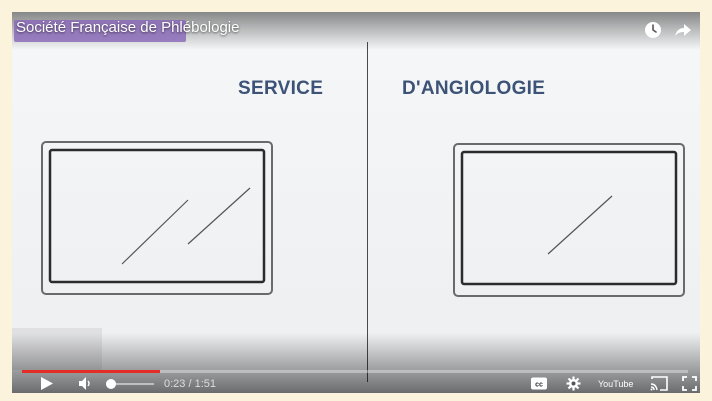 The height and width of the screenshot is (401, 712). Describe the element at coordinates (111, 384) in the screenshot. I see `volume-slider-knob` at that location.